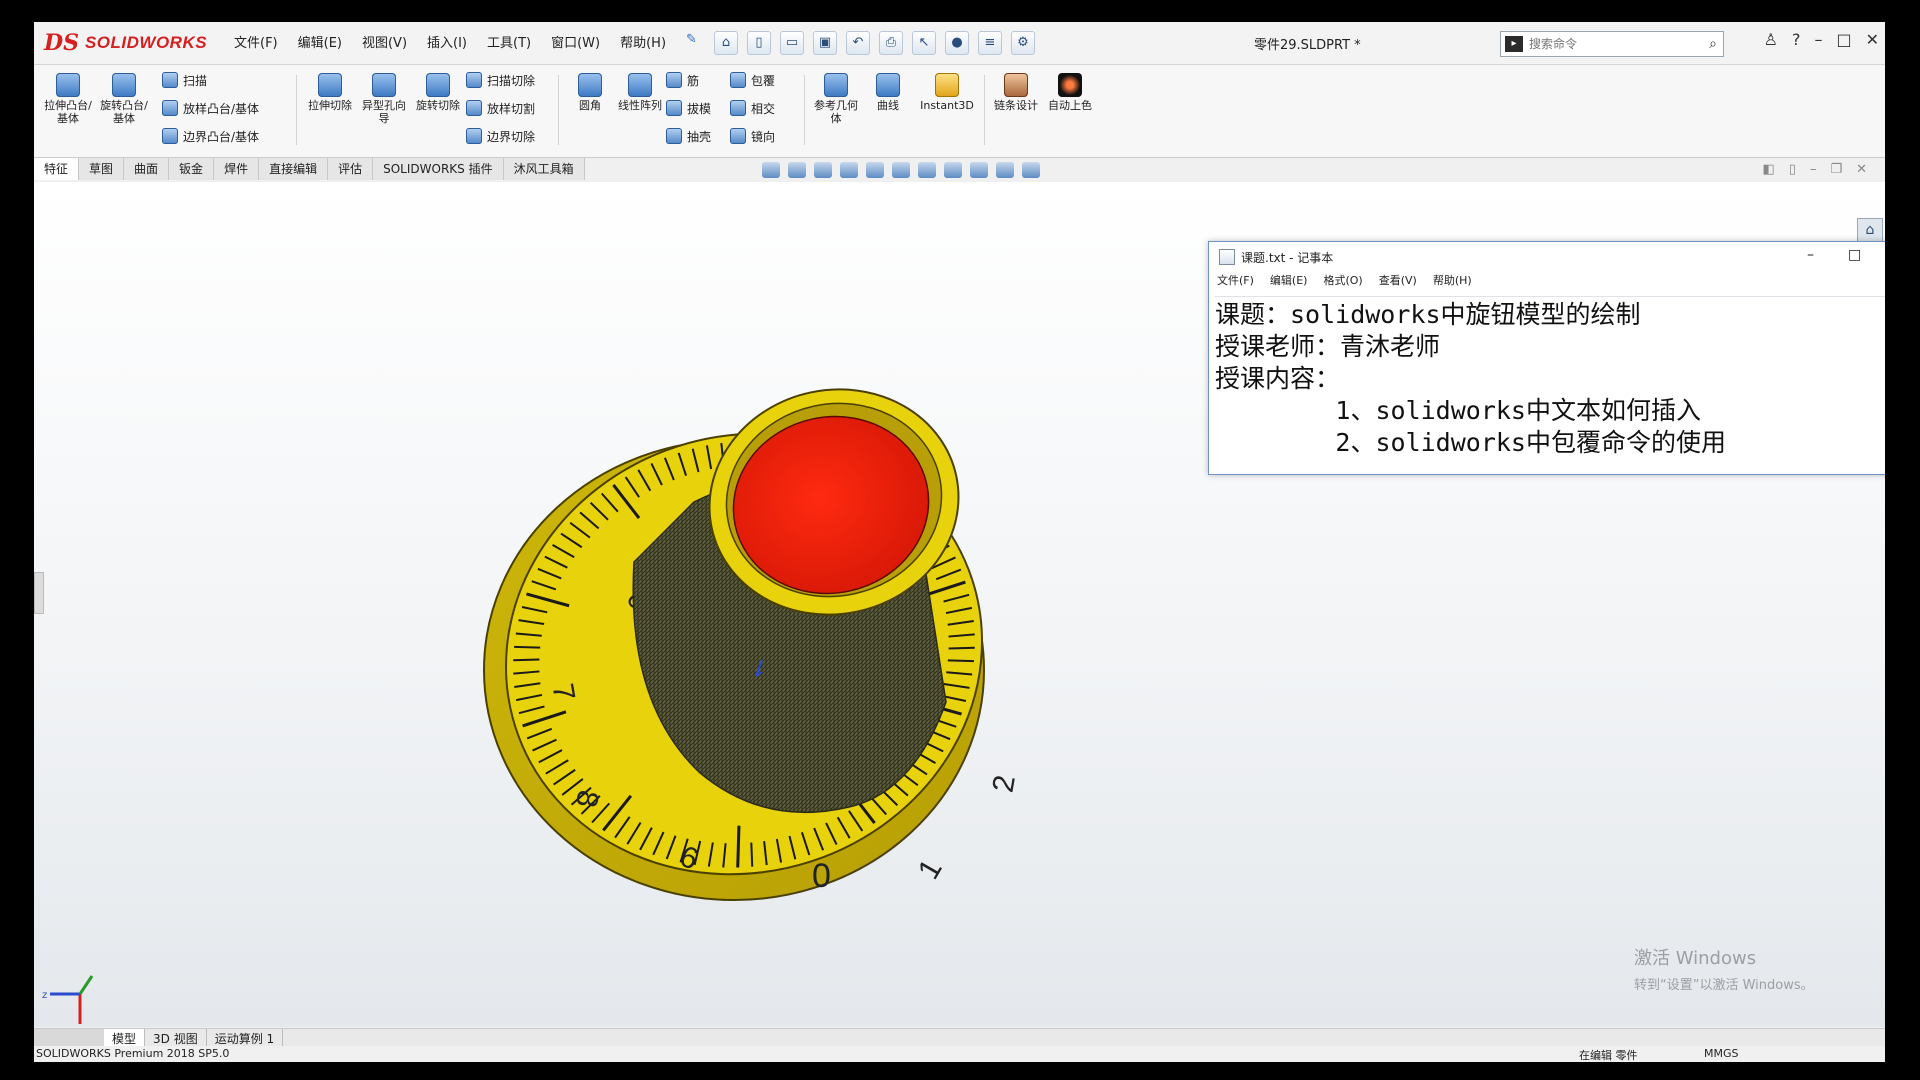 Image resolution: width=1920 pixels, height=1080 pixels. What do you see at coordinates (792, 43) in the screenshot?
I see `open-folder-icon: ▭` at bounding box center [792, 43].